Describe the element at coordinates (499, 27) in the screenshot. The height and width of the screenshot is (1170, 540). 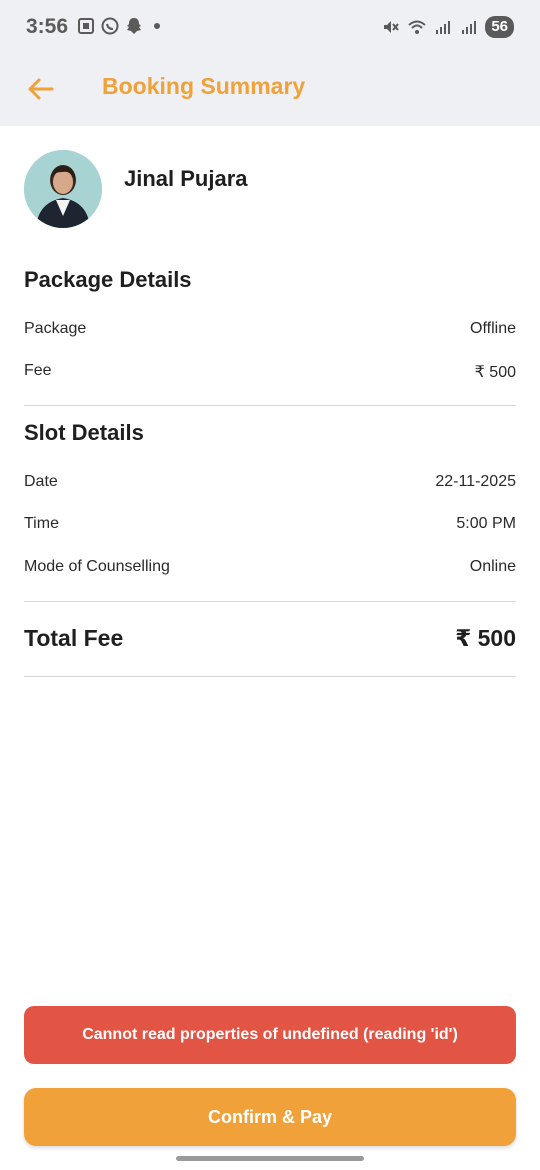
I see `battery-indicator: 56` at that location.